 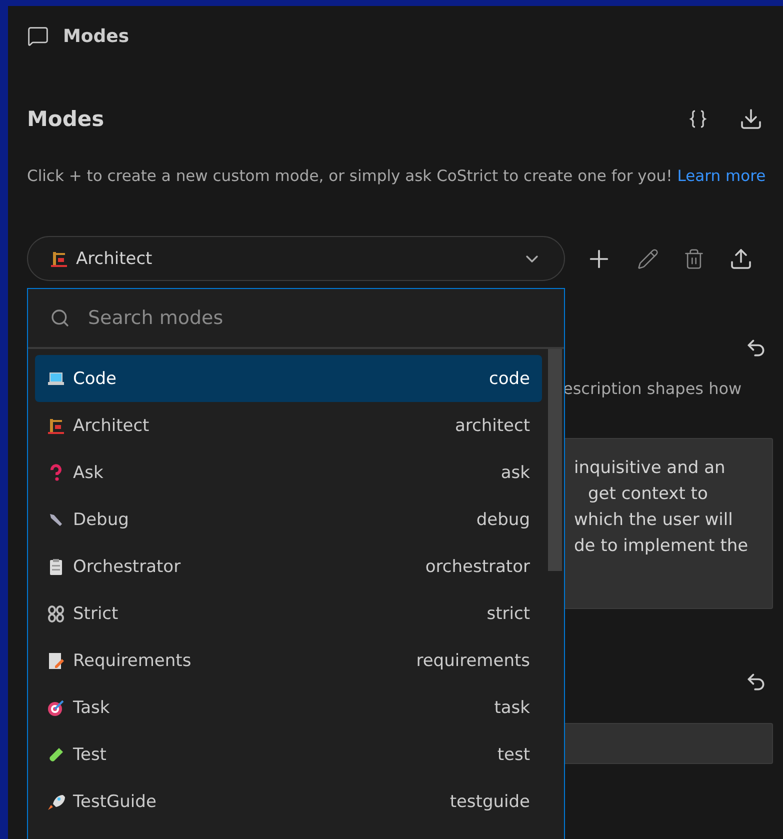 What do you see at coordinates (741, 258) in the screenshot?
I see `upload-icon` at bounding box center [741, 258].